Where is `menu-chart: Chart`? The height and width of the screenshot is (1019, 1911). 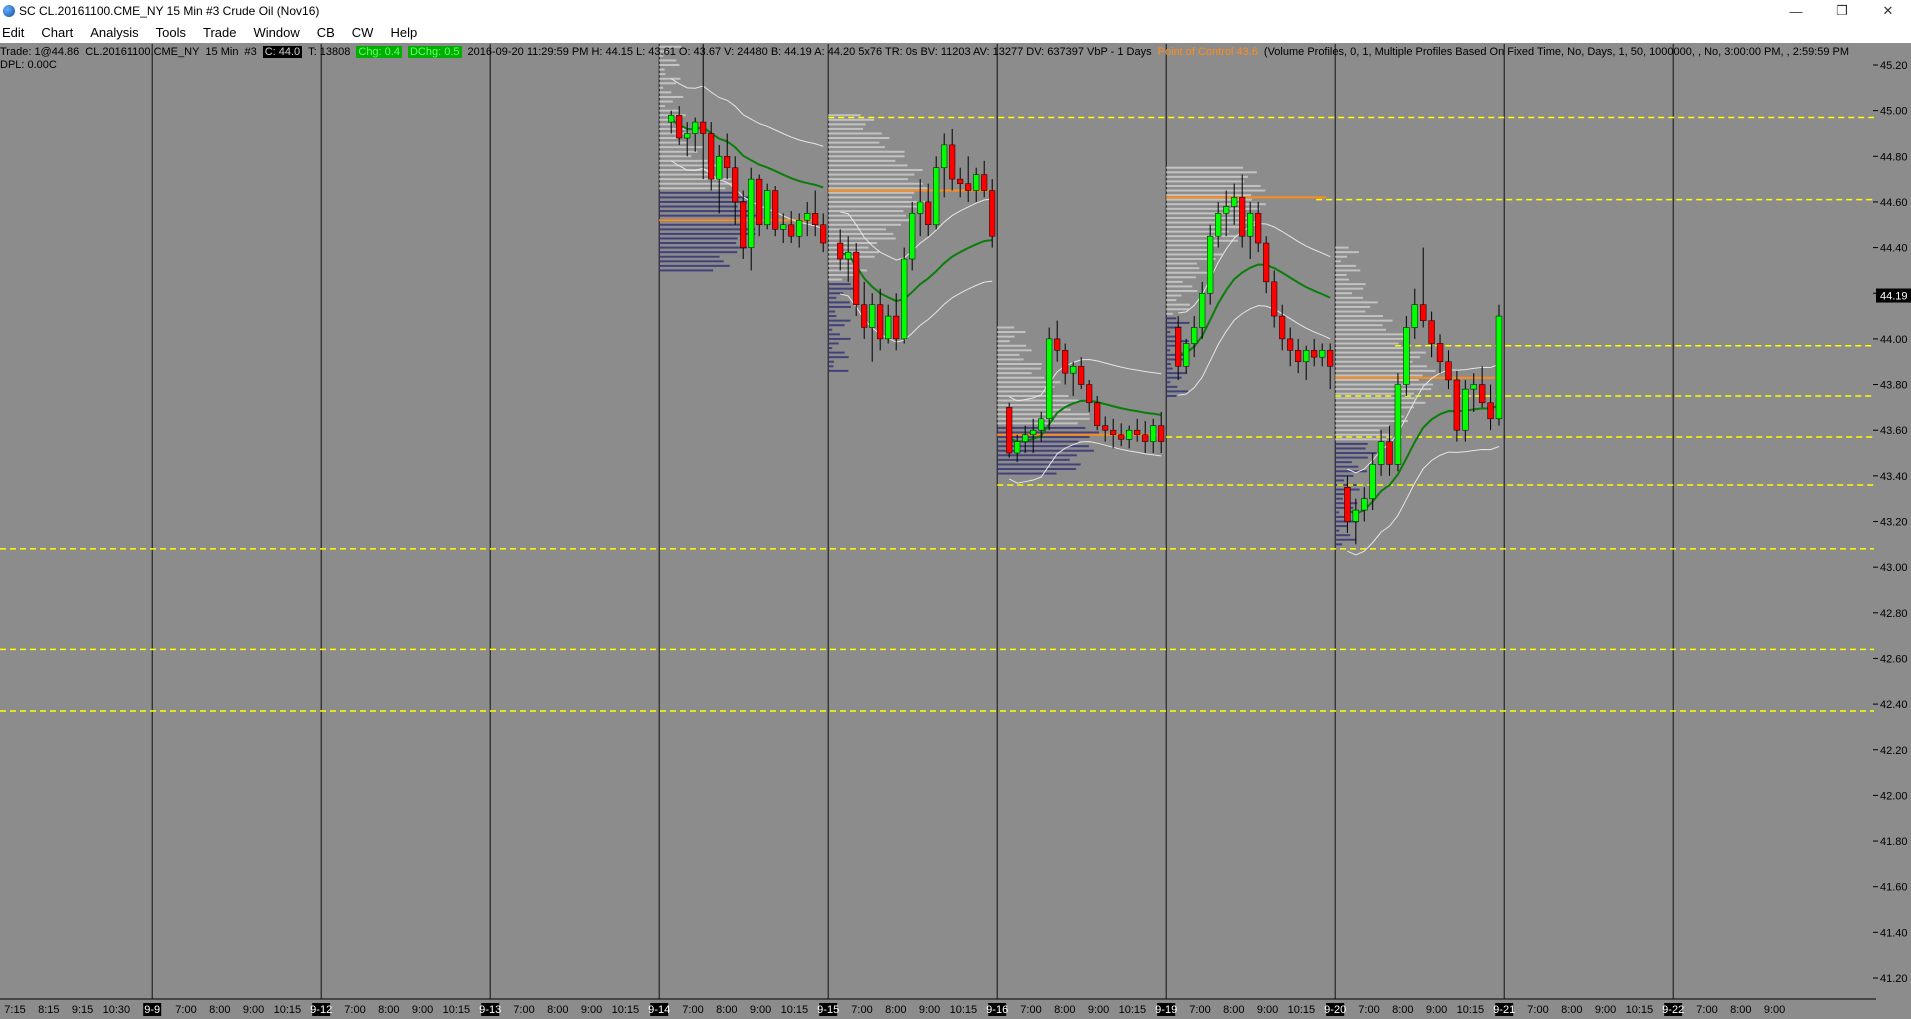 menu-chart: Chart is located at coordinates (56, 32).